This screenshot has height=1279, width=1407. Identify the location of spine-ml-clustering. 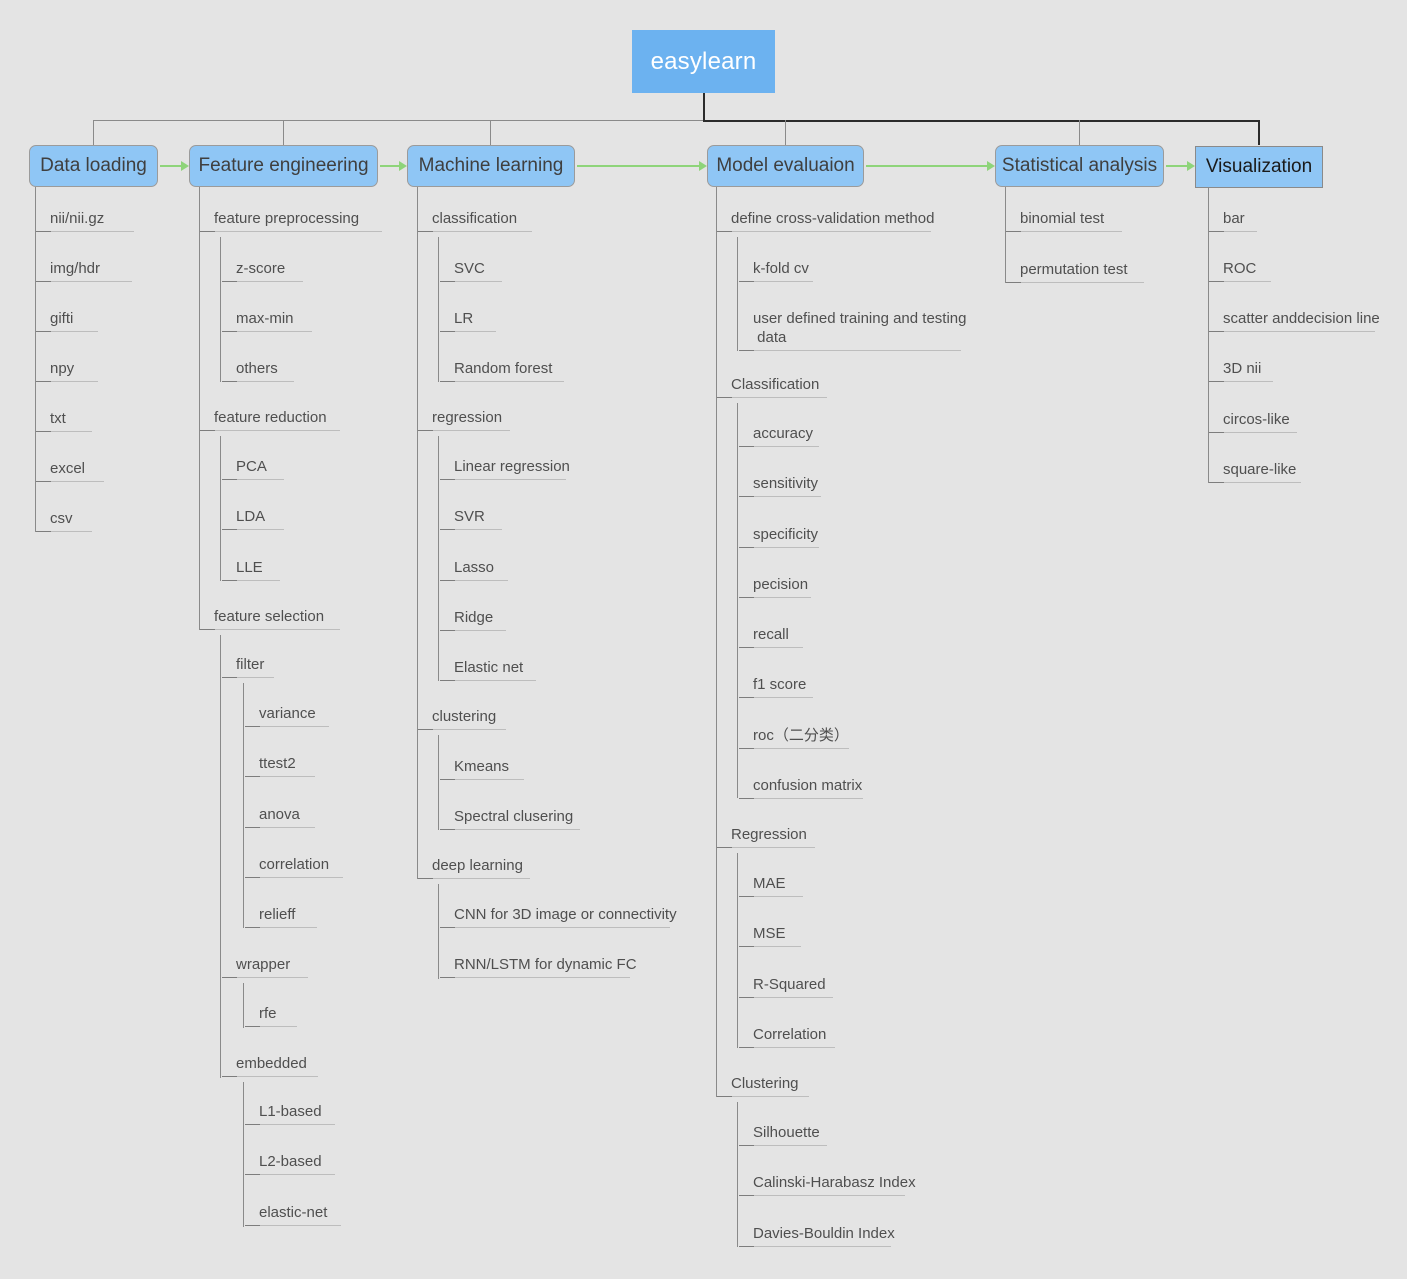
(438, 782).